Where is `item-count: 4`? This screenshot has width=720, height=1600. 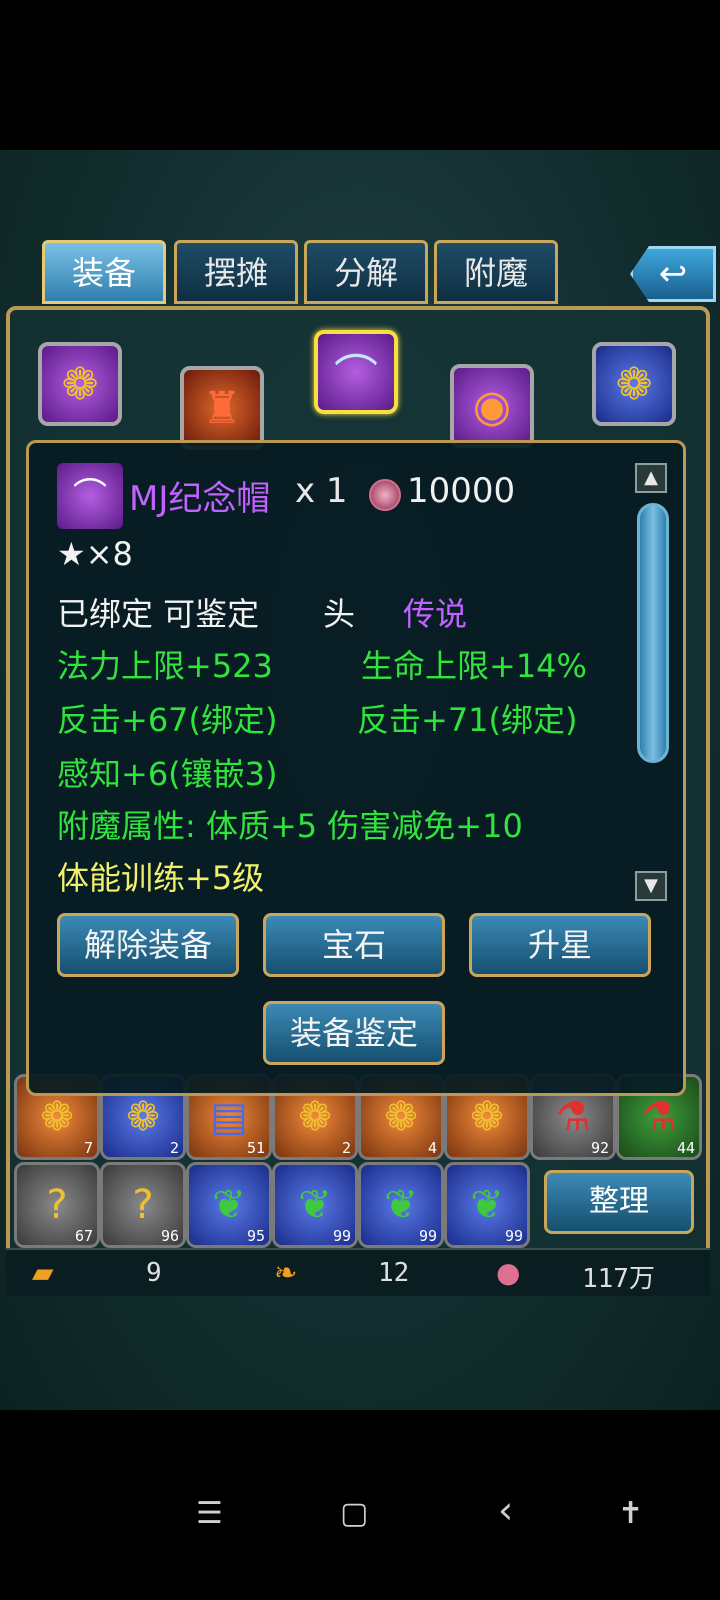
item-count: 4 is located at coordinates (432, 1148).